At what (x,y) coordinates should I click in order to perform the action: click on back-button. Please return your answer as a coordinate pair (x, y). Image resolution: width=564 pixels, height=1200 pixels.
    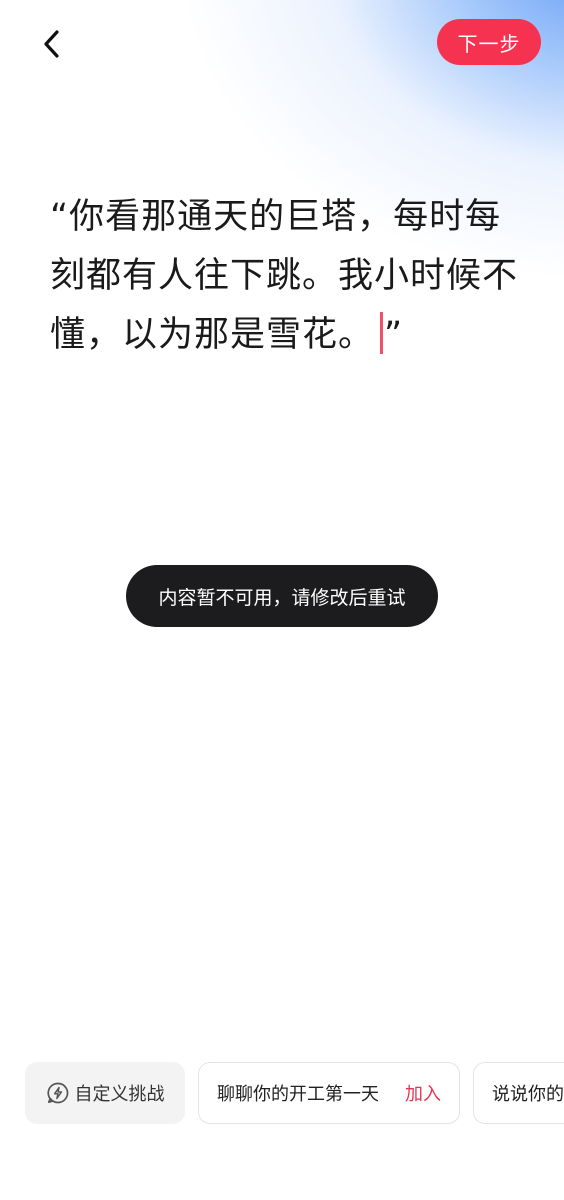
    Looking at the image, I should click on (52, 44).